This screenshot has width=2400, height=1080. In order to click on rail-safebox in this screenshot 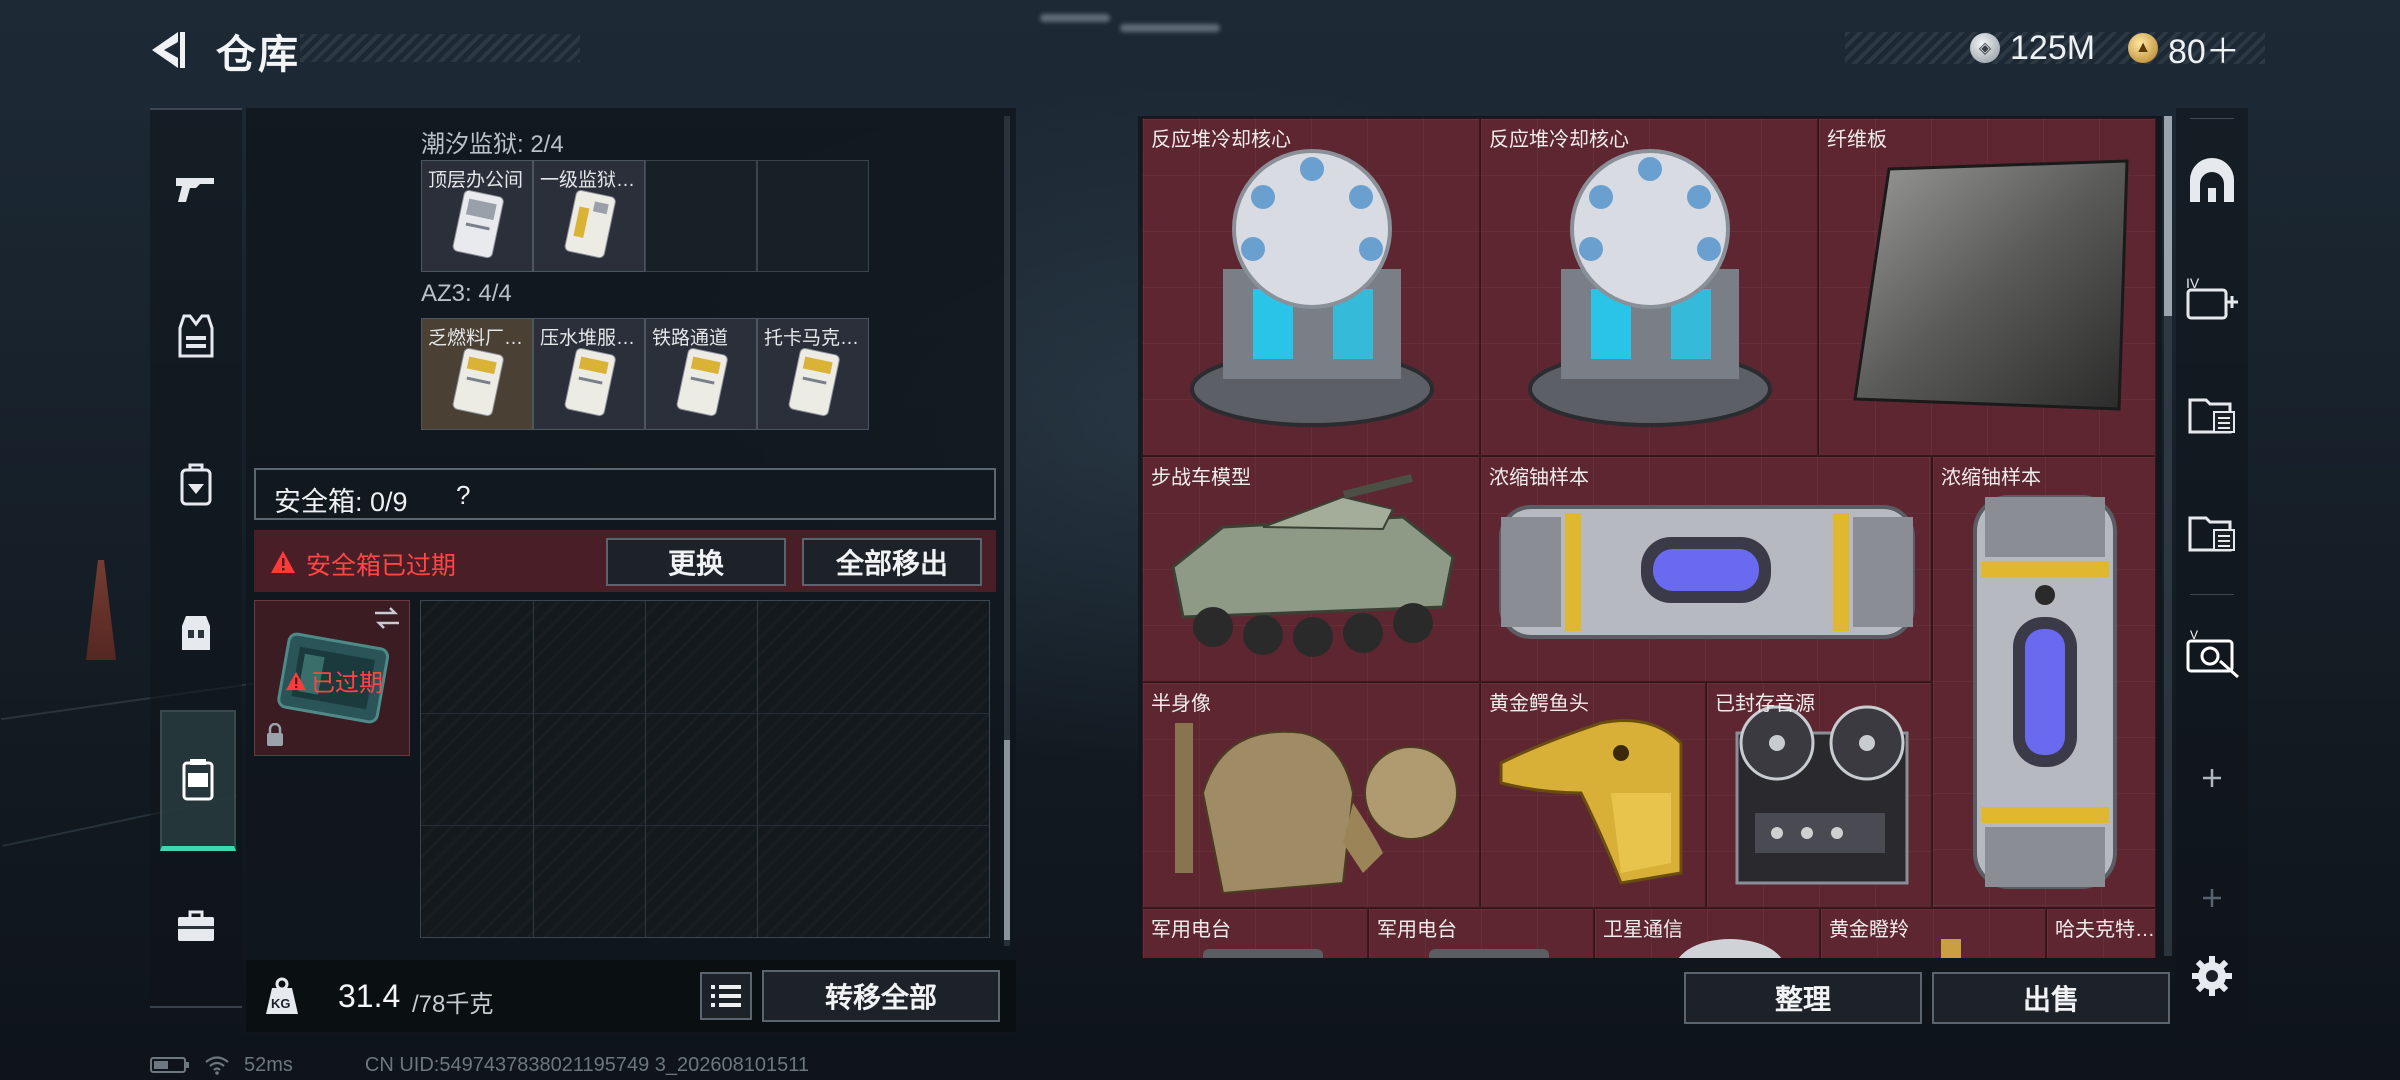, I will do `click(198, 780)`.